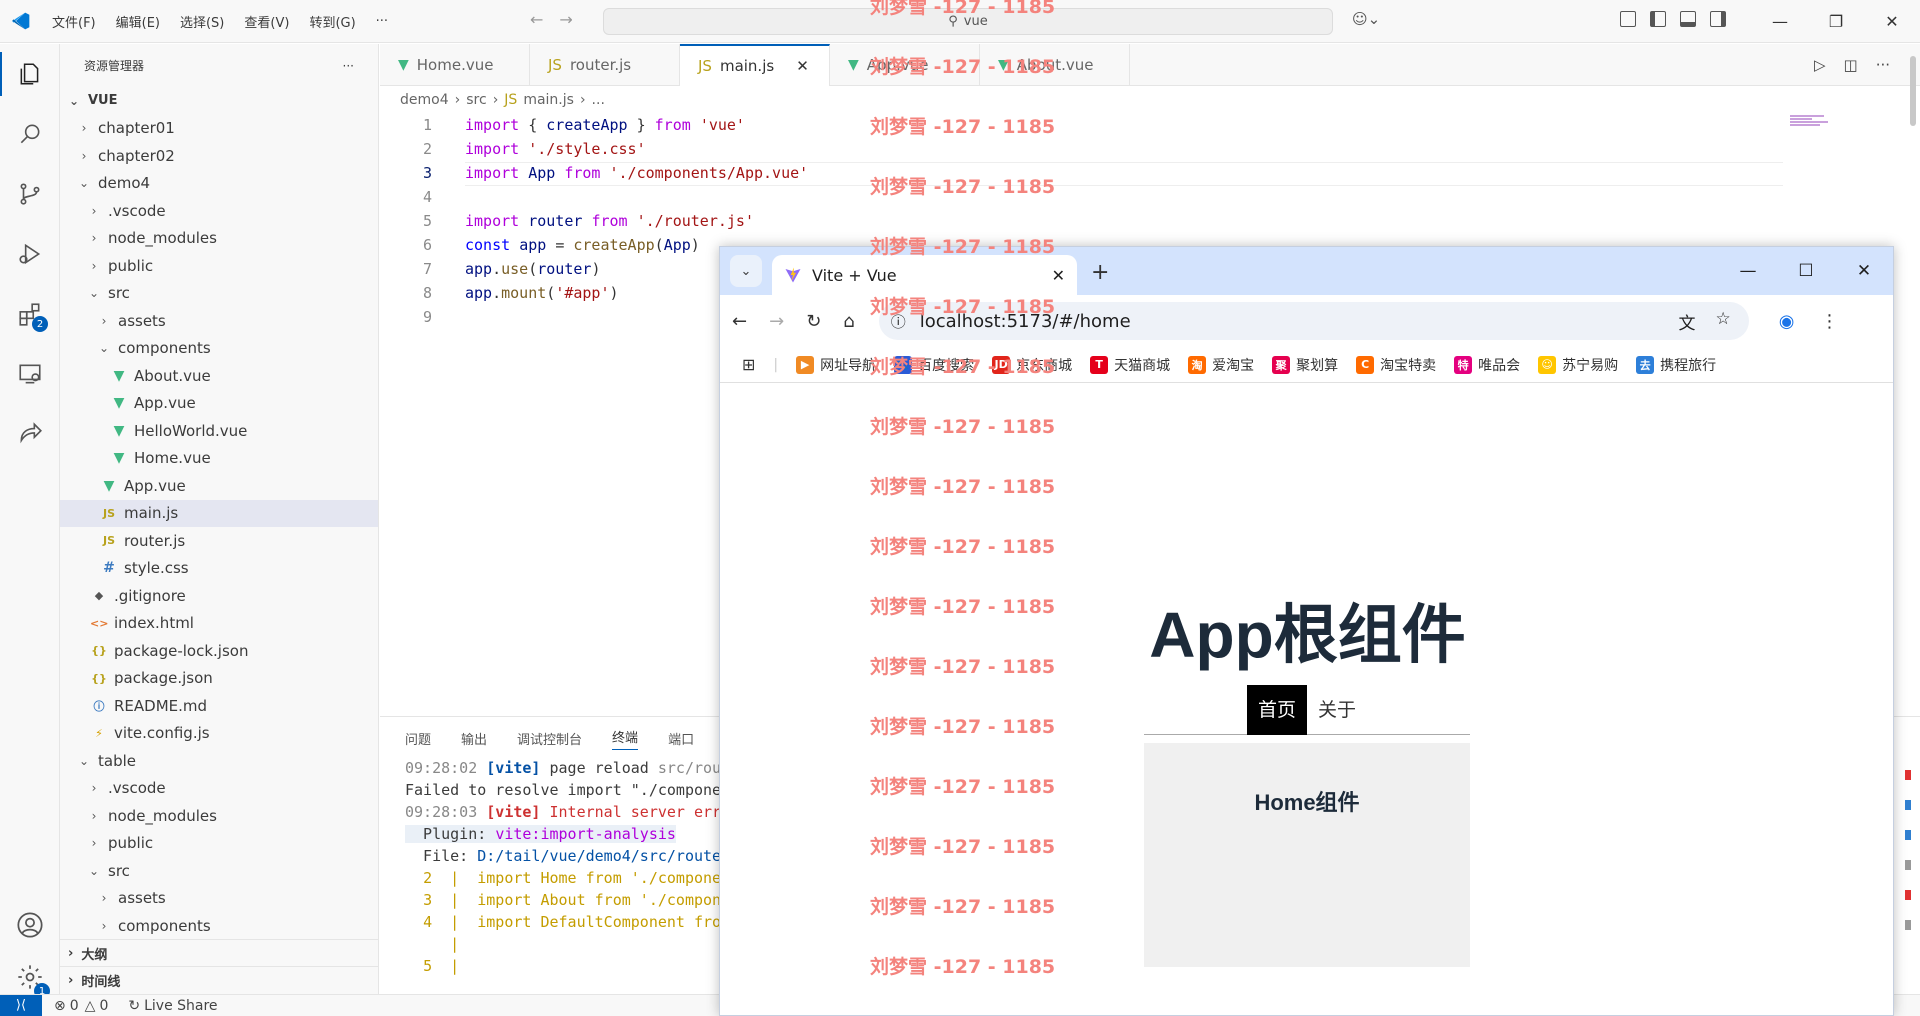  What do you see at coordinates (382, 21) in the screenshot?
I see `menu-item: ···` at bounding box center [382, 21].